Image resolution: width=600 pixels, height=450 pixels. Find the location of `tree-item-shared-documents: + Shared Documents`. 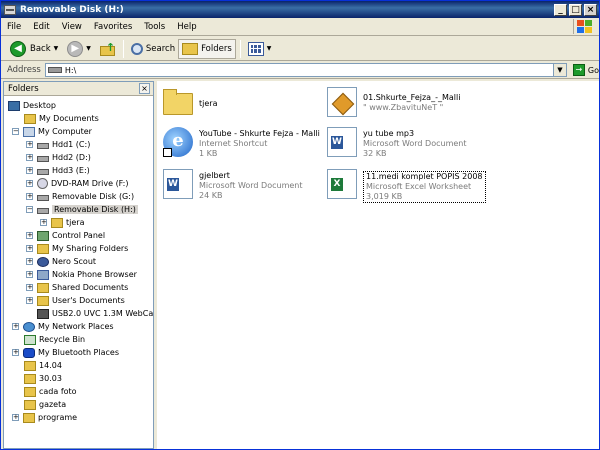

tree-item-shared-documents: + Shared Documents is located at coordinates (77, 287).